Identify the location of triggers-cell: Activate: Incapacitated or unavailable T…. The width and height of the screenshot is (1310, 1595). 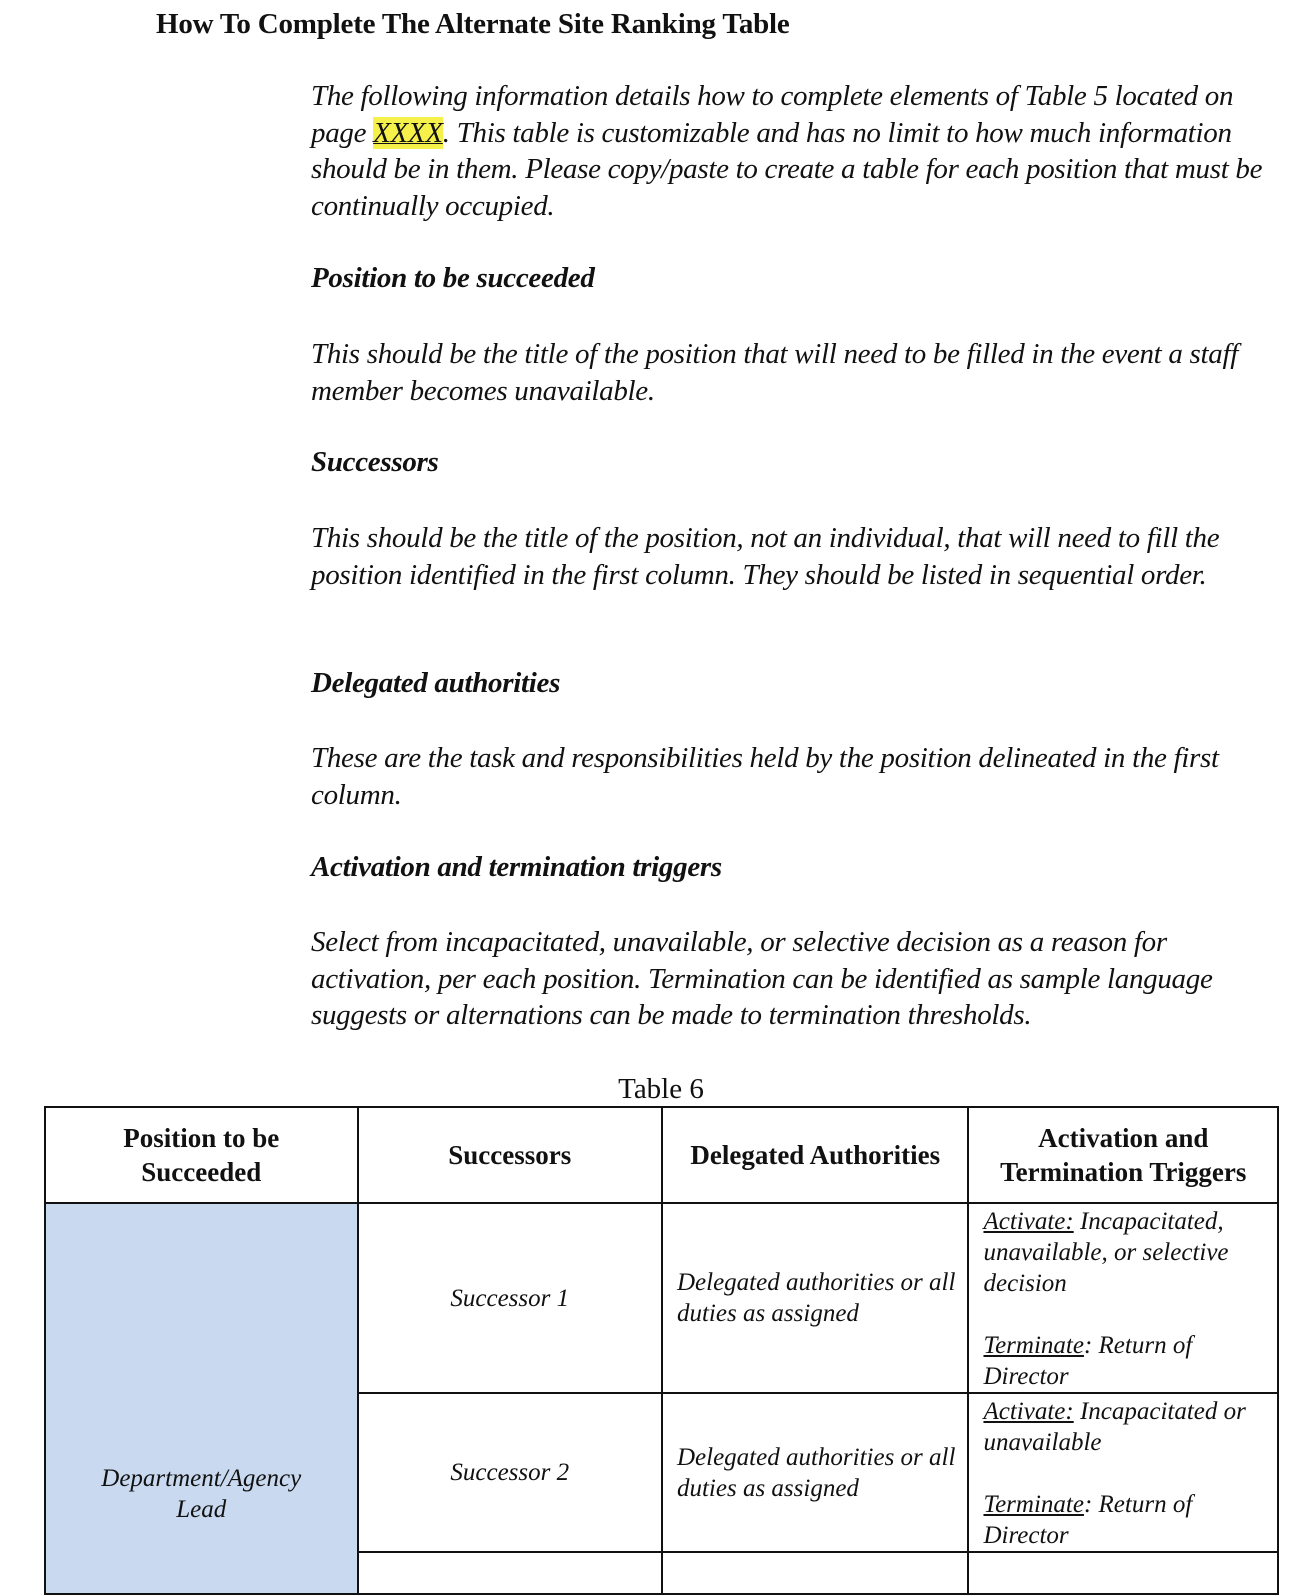
(1123, 1472).